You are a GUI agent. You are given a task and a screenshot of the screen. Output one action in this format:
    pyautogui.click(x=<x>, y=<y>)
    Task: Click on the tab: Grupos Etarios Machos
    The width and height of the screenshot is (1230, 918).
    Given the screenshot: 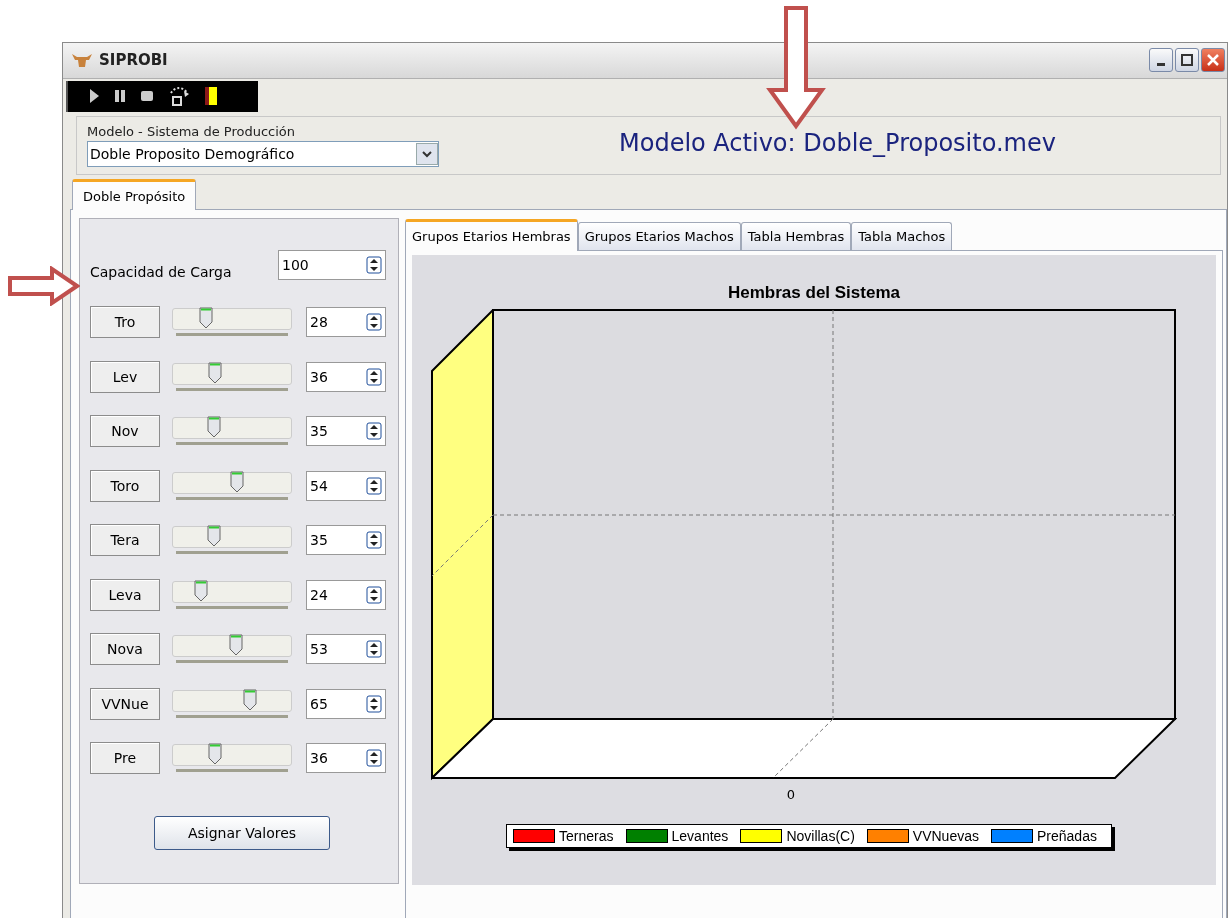 What is the action you would take?
    pyautogui.click(x=659, y=236)
    